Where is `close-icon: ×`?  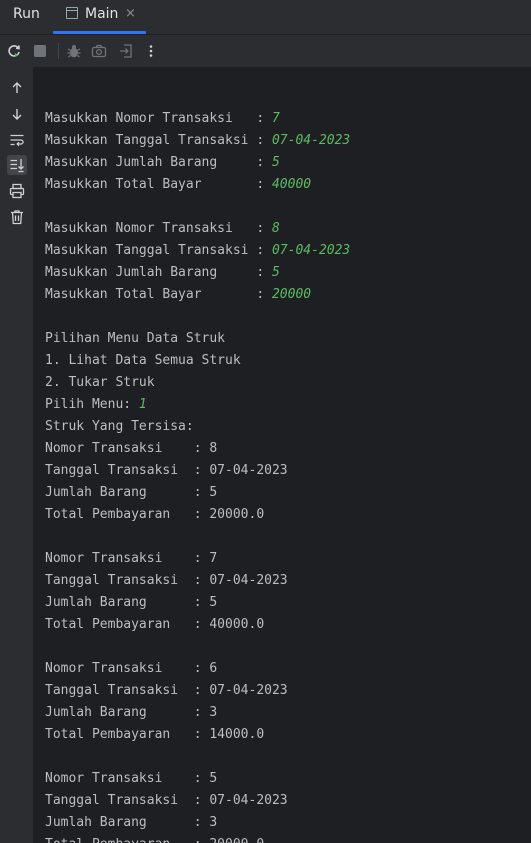 close-icon: × is located at coordinates (130, 14).